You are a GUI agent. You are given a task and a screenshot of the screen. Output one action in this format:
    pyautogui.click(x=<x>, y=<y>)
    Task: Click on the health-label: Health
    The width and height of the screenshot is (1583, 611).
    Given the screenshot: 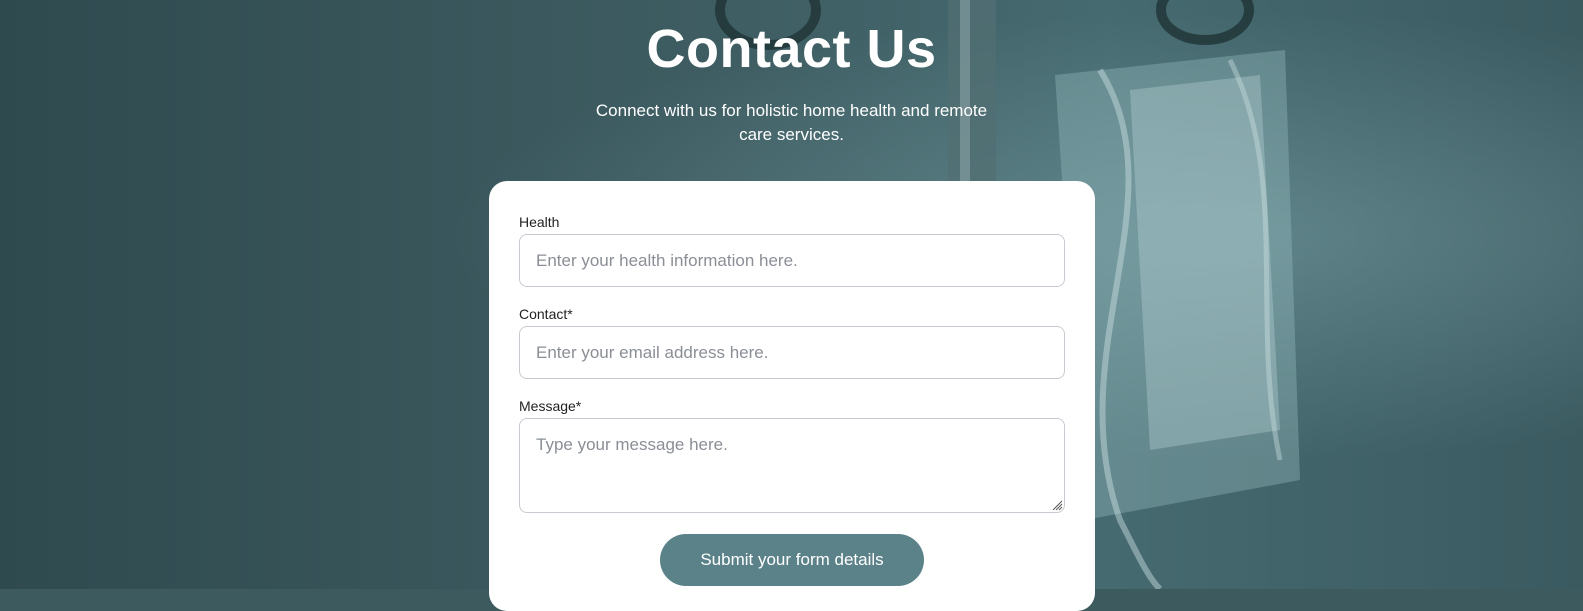 What is the action you would take?
    pyautogui.click(x=539, y=222)
    